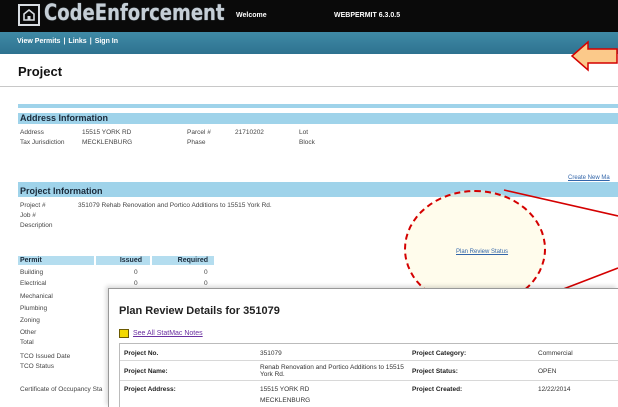 The height and width of the screenshot is (407, 618). What do you see at coordinates (437, 389) in the screenshot?
I see `project-created-label: Project Created:` at bounding box center [437, 389].